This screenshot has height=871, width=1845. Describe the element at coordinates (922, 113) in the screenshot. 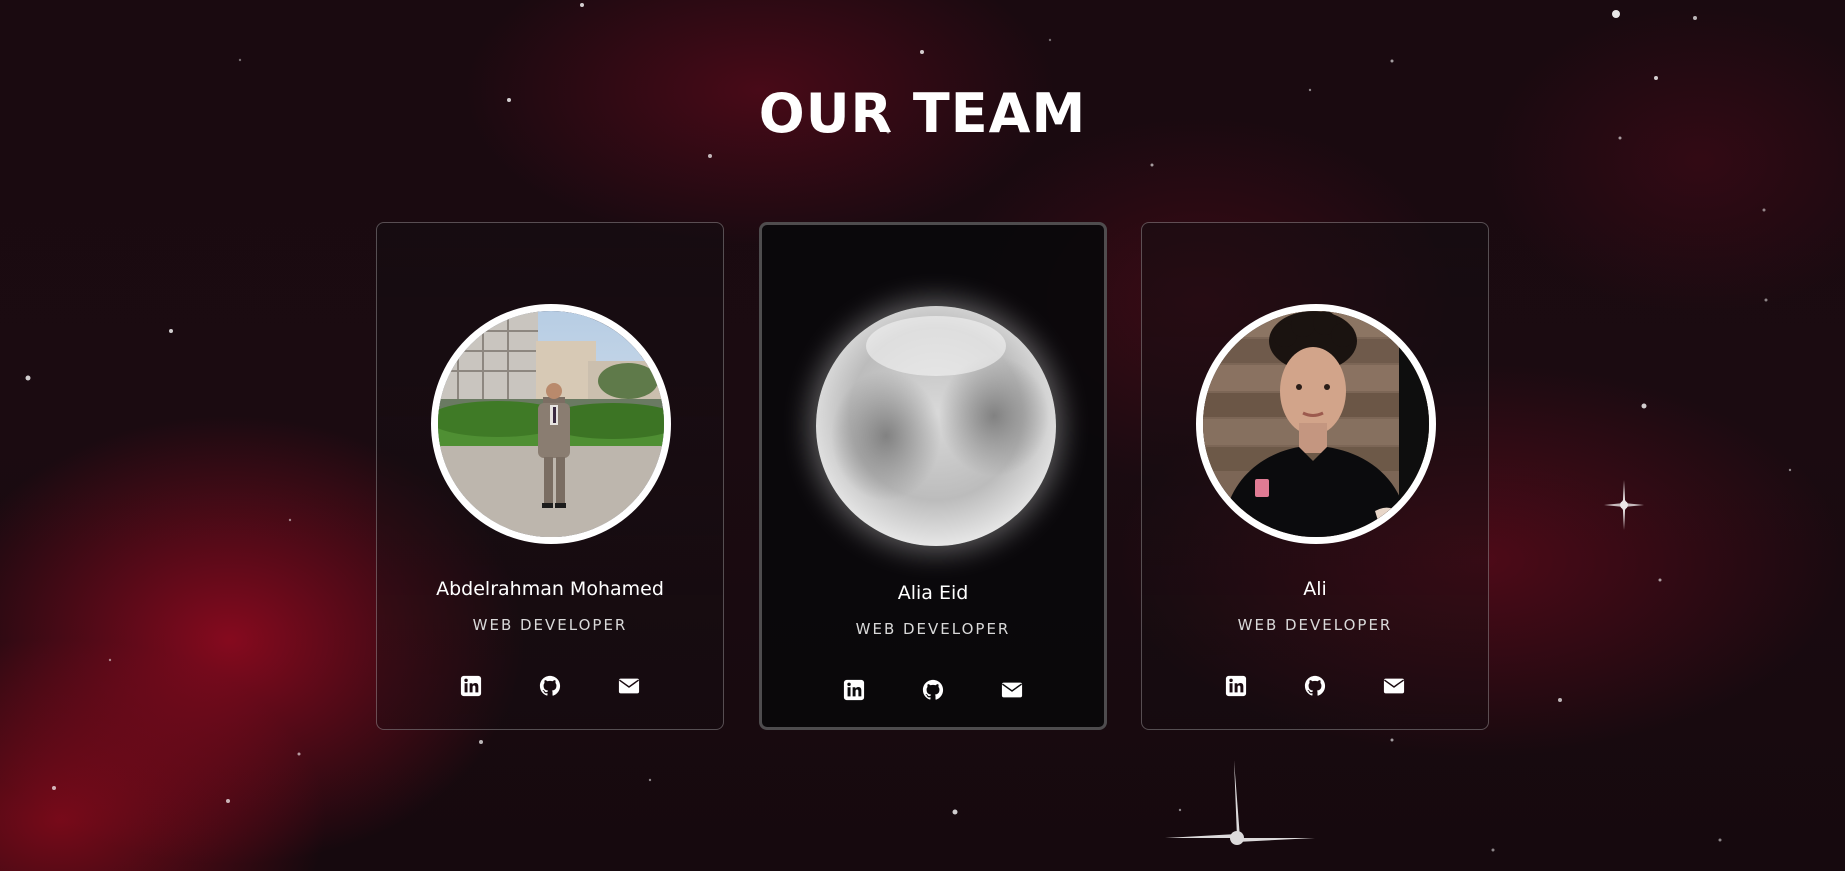

I see `page-title: OUR TEAM` at that location.